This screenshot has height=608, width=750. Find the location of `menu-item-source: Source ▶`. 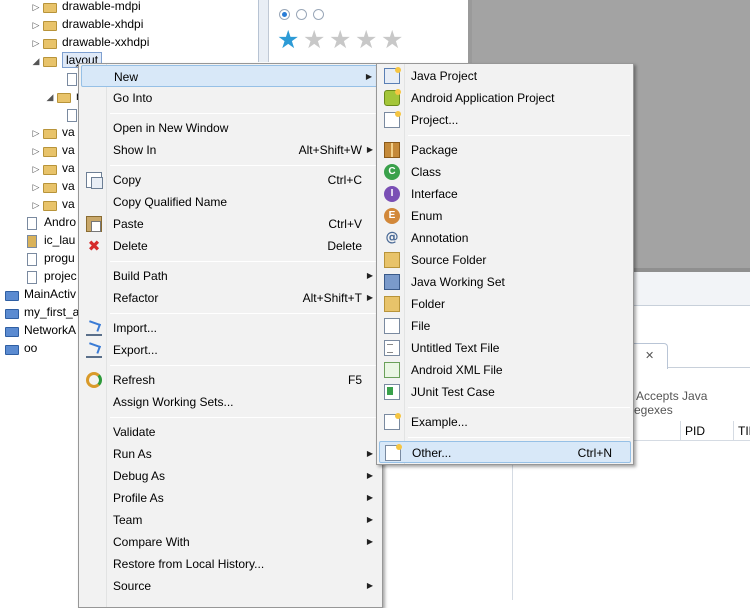

menu-item-source: Source ▶ is located at coordinates (230, 586).